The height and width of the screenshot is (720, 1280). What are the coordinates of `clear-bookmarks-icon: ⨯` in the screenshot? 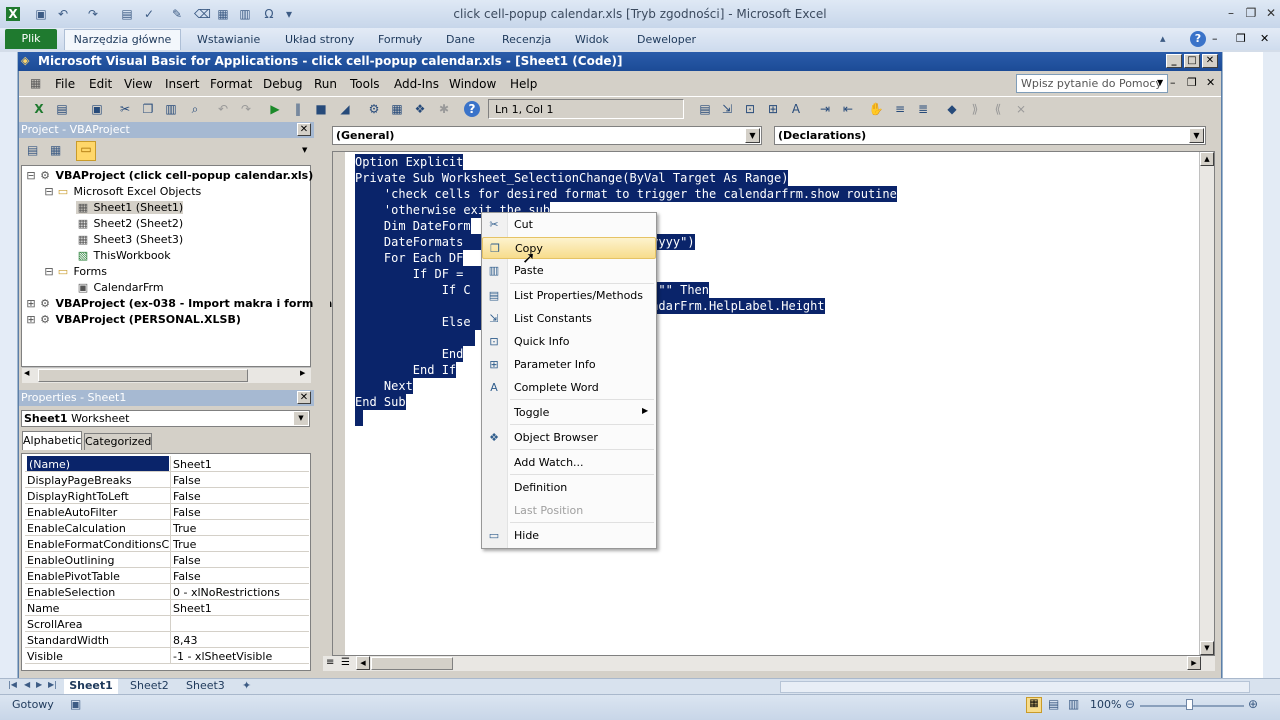 It's located at (1021, 109).